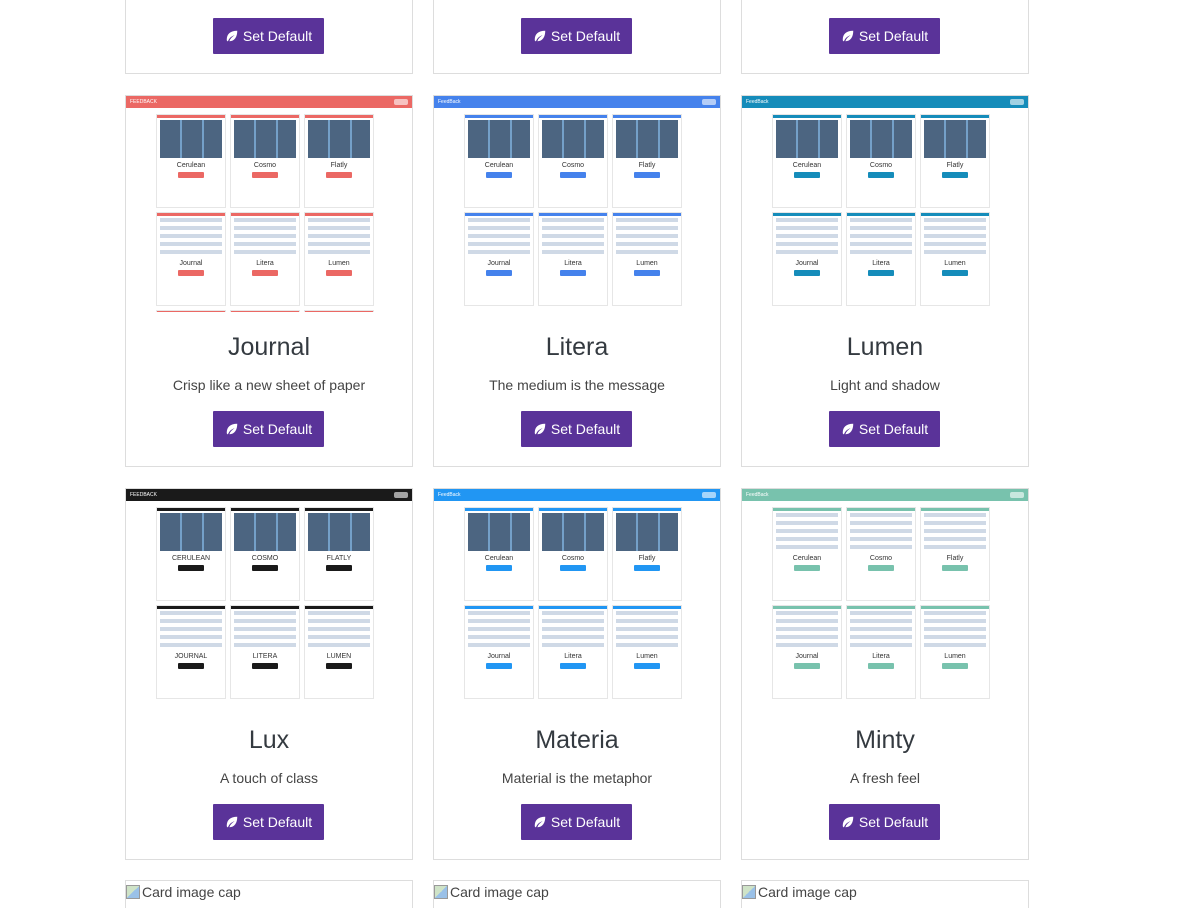 The width and height of the screenshot is (1189, 908). I want to click on theme-description: The medium is the message, so click(577, 385).